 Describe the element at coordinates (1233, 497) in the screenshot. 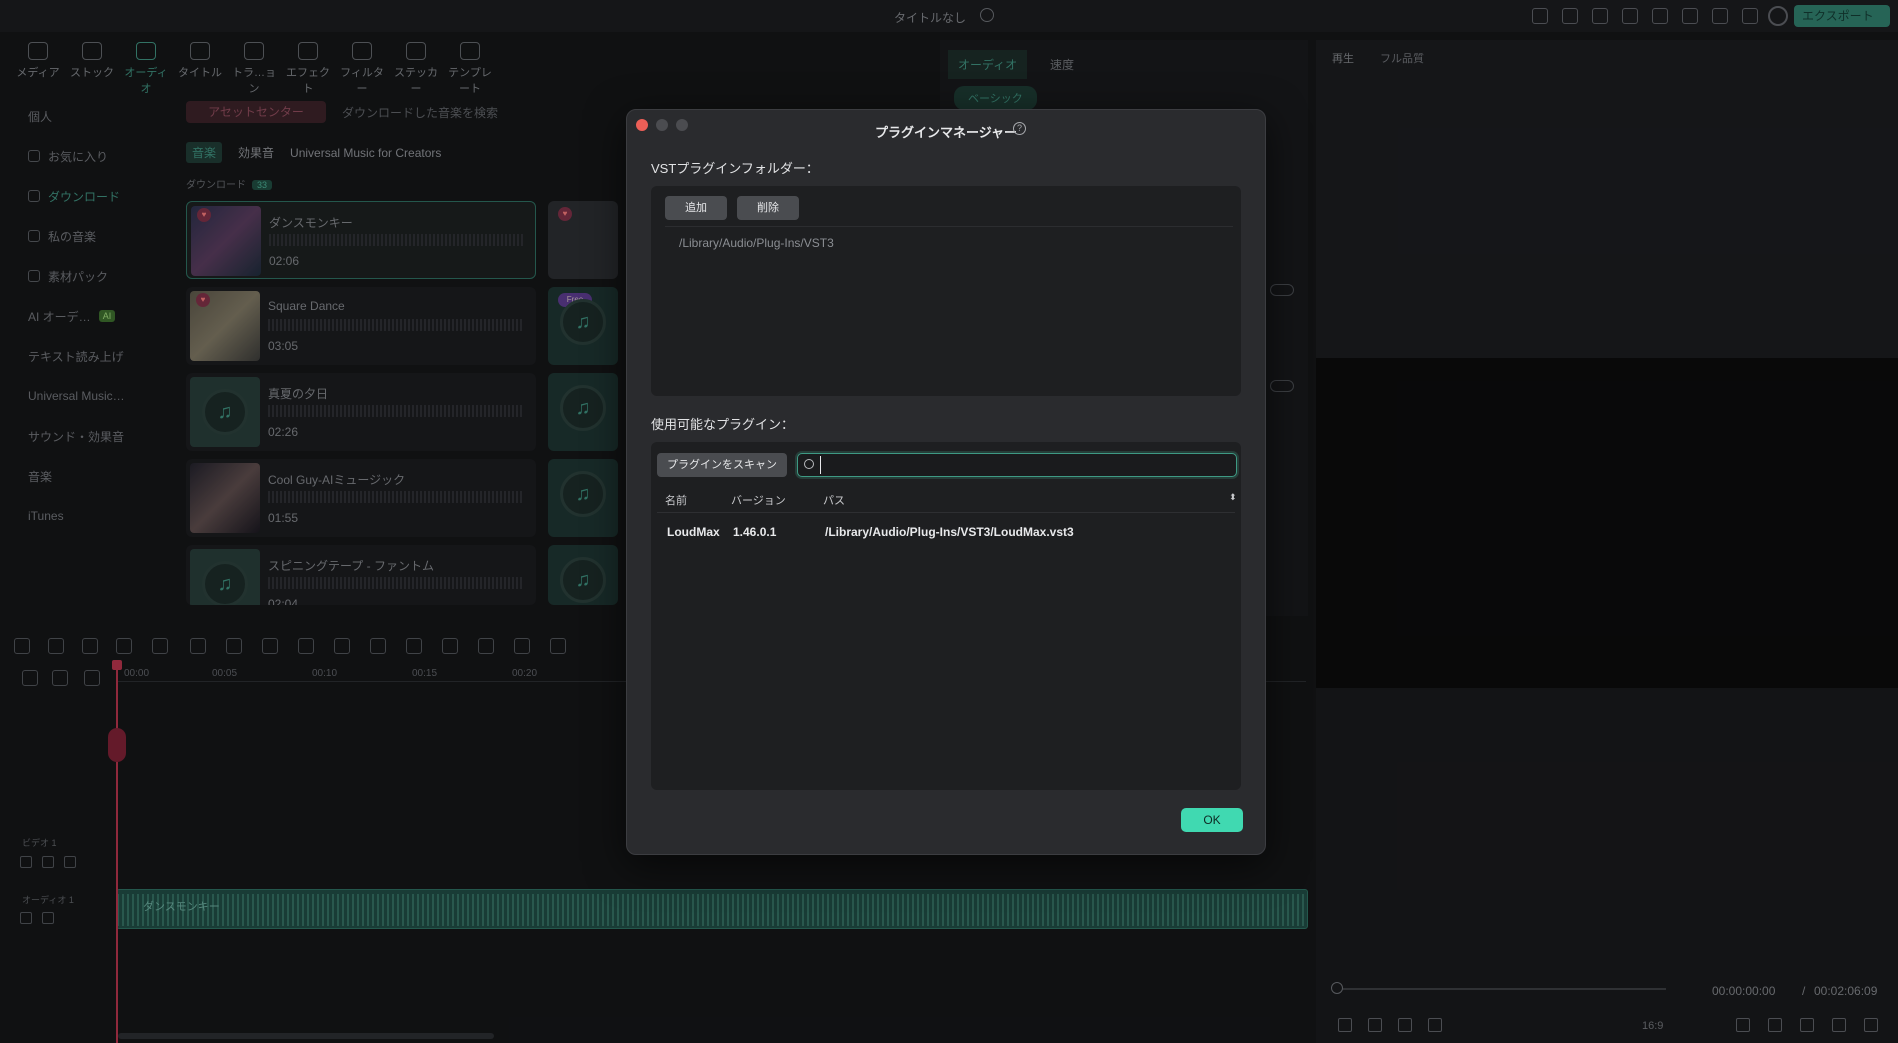

I see `sort-chevron-icon: ⬍` at that location.